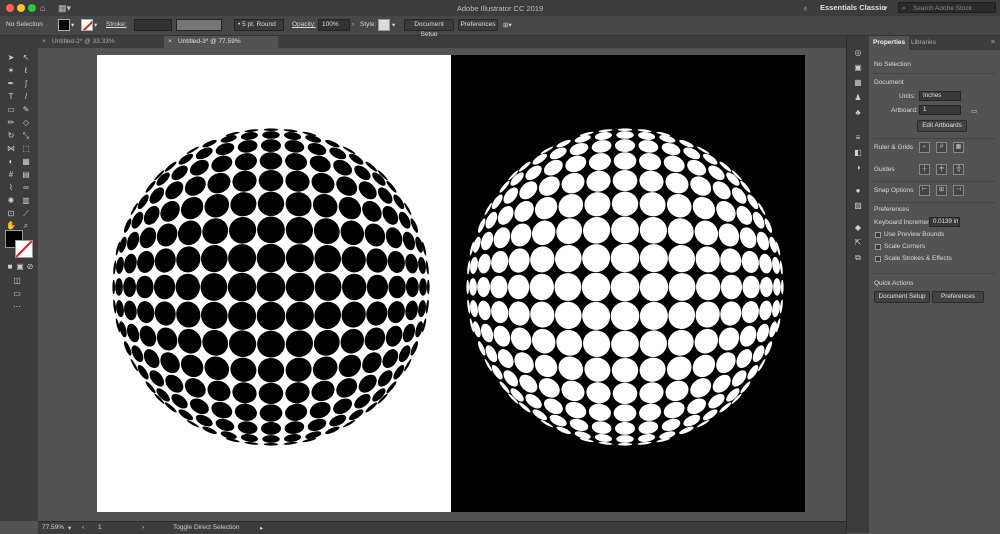  I want to click on direct-selection-tool-icon: ↖, so click(26, 58).